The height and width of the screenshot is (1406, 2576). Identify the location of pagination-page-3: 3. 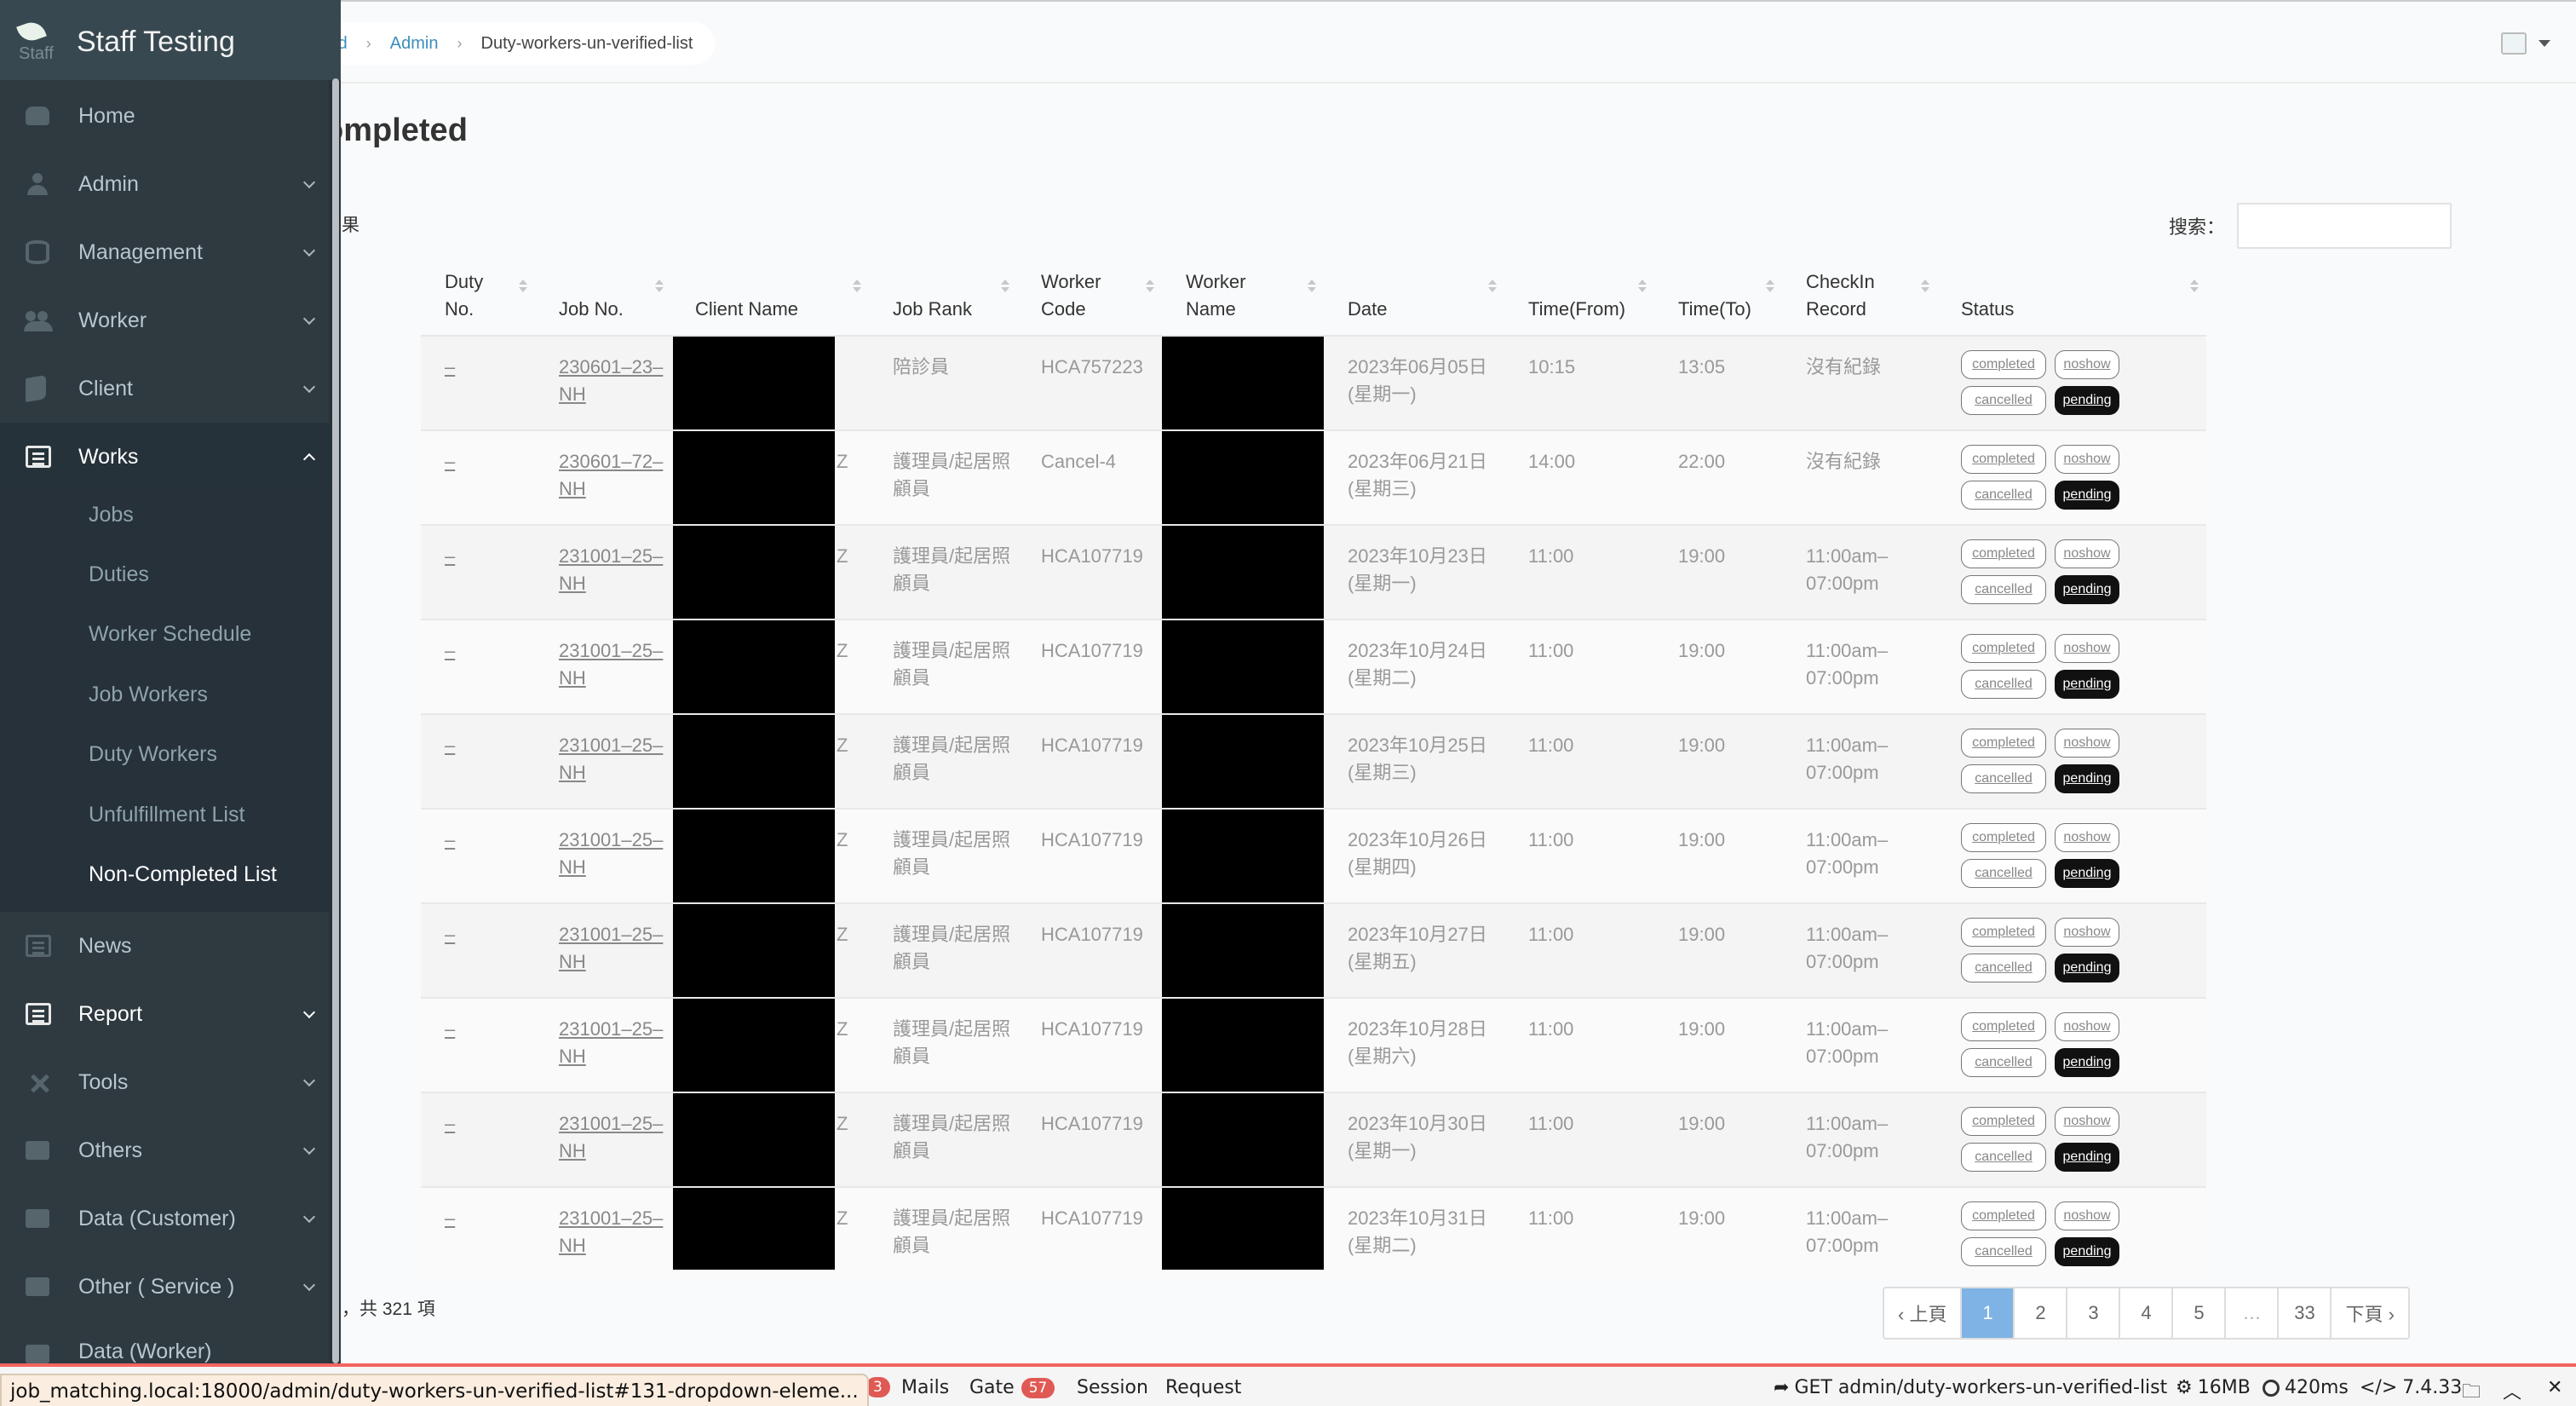
(2092, 1313).